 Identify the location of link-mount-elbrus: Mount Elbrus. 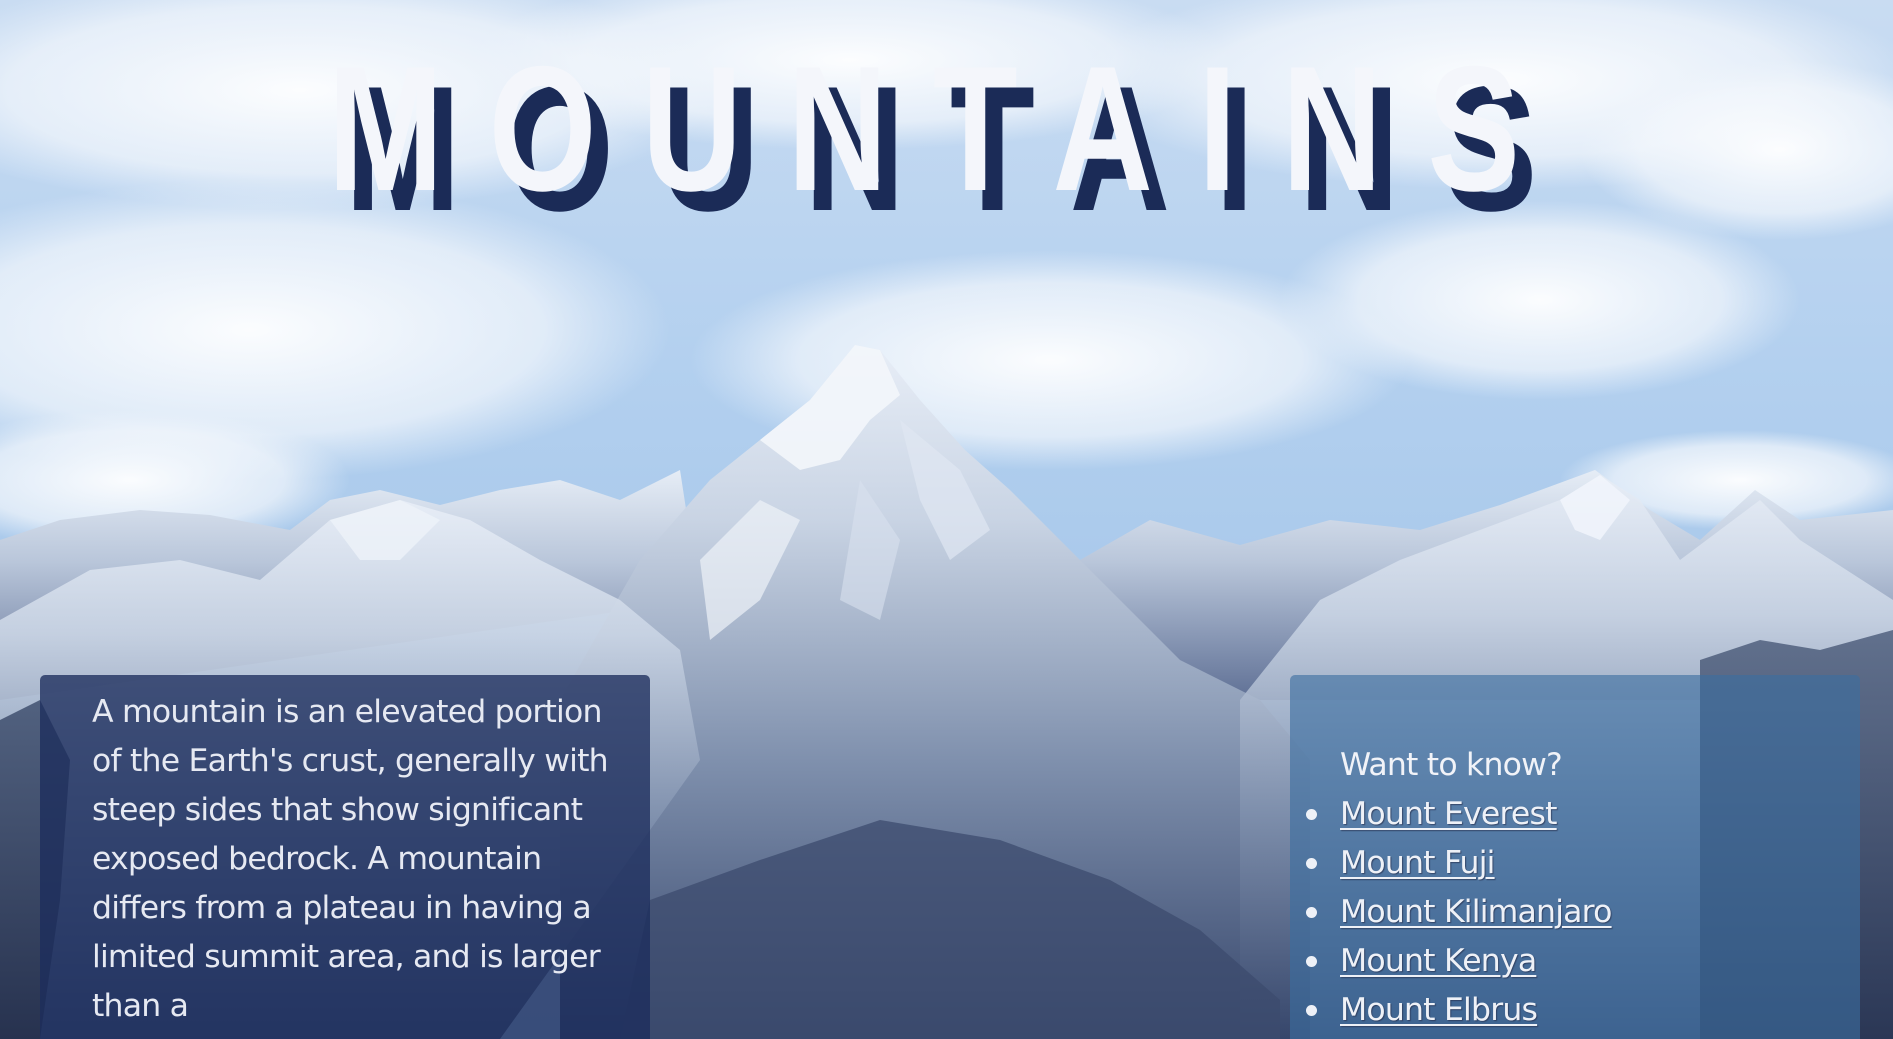
(1439, 1010).